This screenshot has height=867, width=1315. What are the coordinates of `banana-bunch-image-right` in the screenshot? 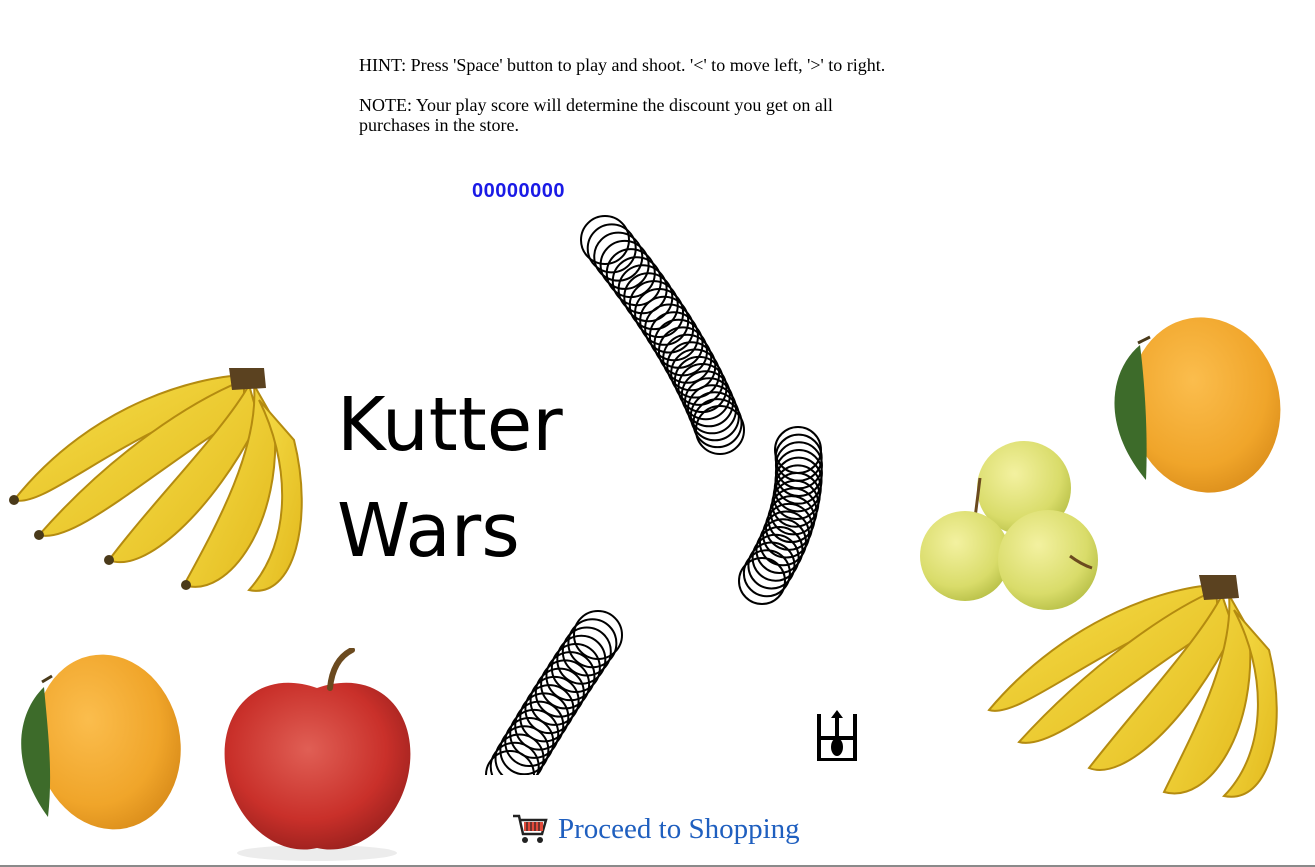 It's located at (1132, 686).